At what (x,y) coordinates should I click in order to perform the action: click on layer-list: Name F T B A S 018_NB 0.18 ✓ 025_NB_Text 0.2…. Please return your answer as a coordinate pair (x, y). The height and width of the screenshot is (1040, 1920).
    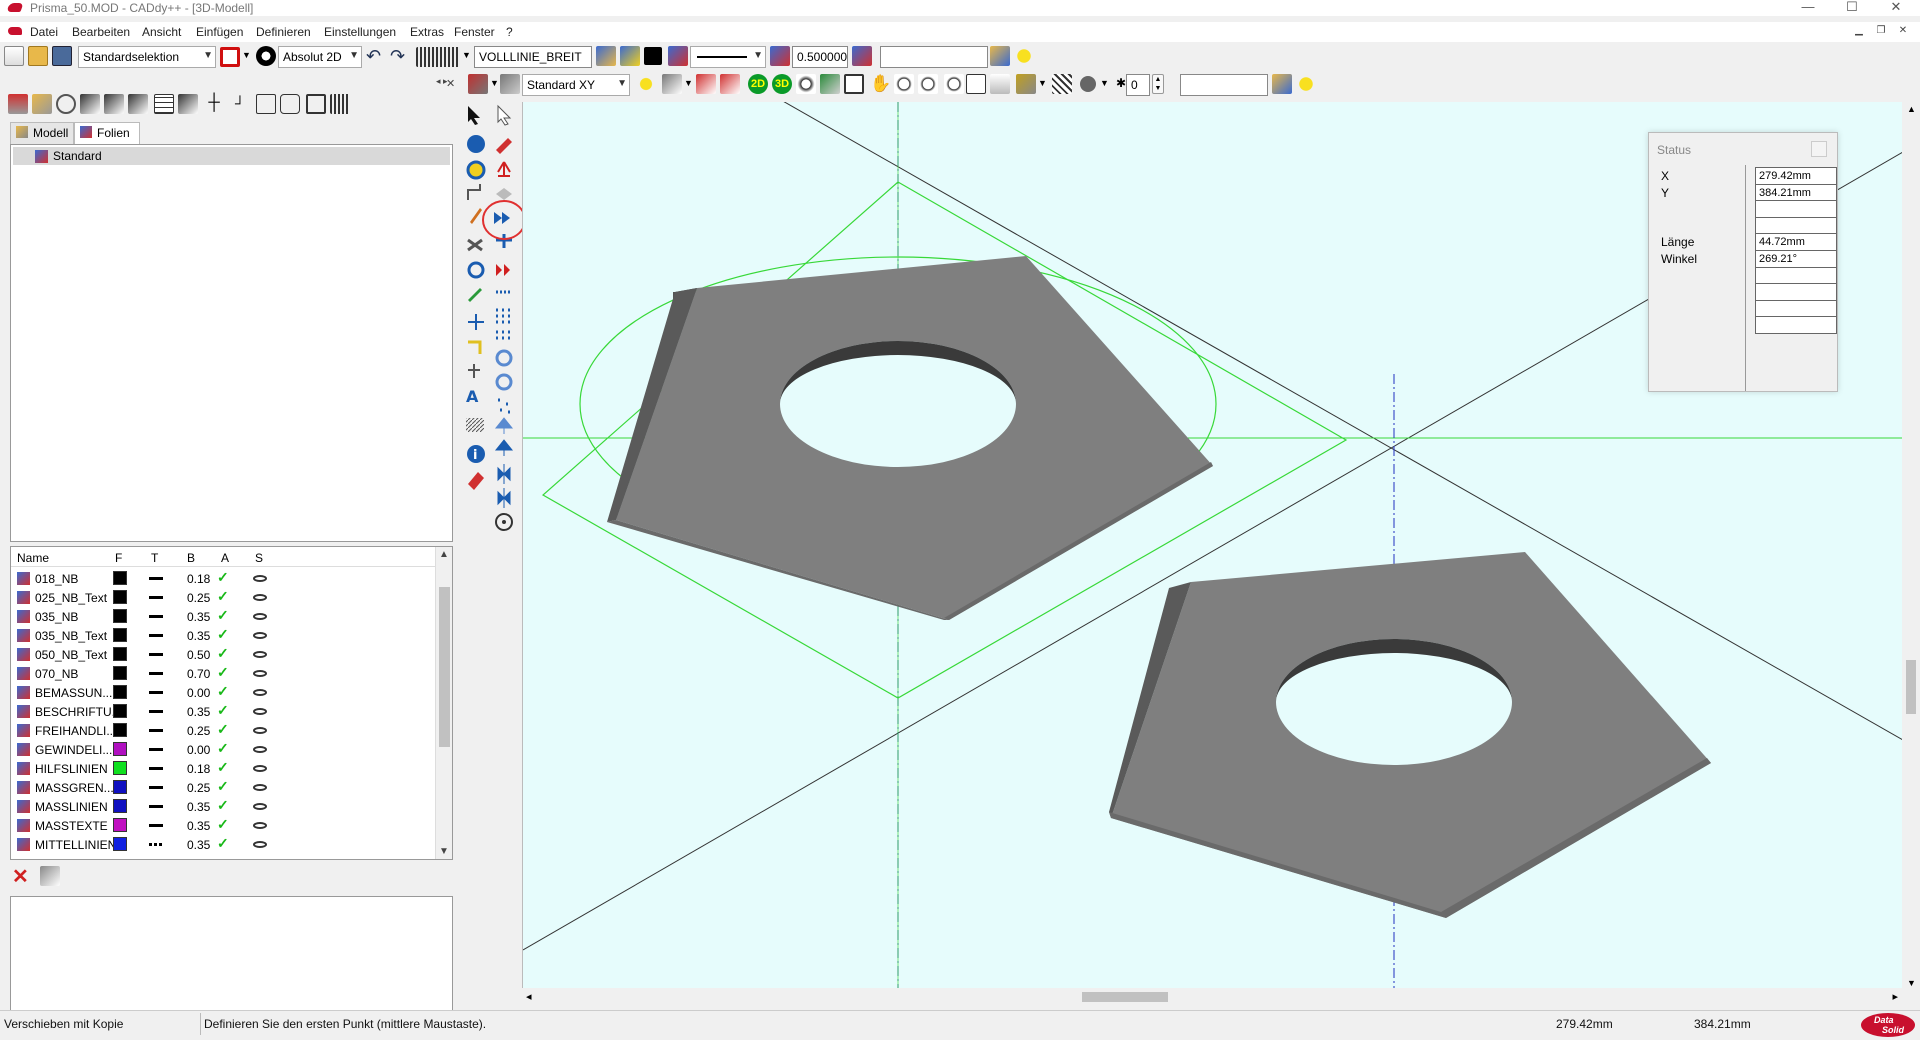
    Looking at the image, I should click on (231, 703).